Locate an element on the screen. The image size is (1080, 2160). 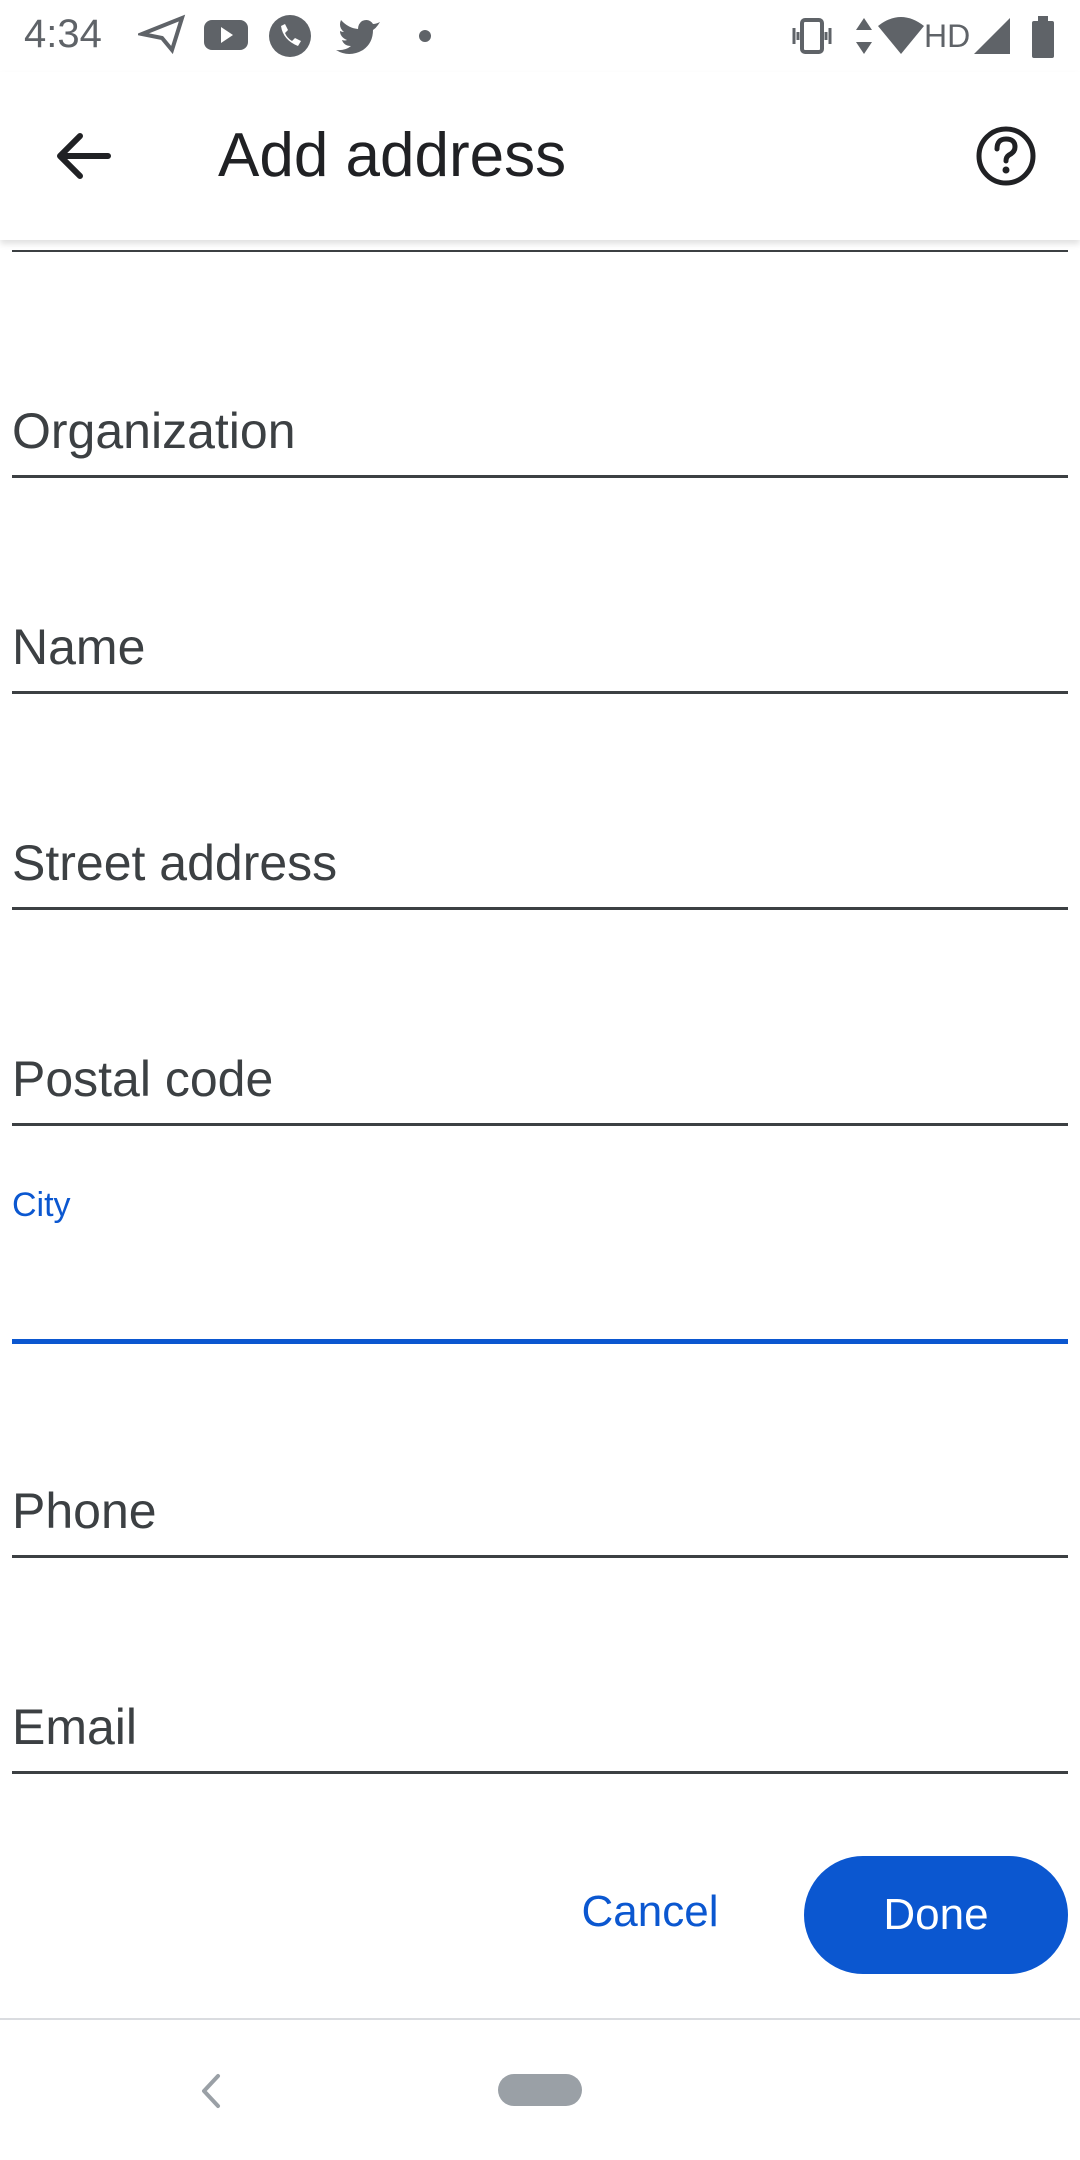
nav-back-icon is located at coordinates (210, 2091).